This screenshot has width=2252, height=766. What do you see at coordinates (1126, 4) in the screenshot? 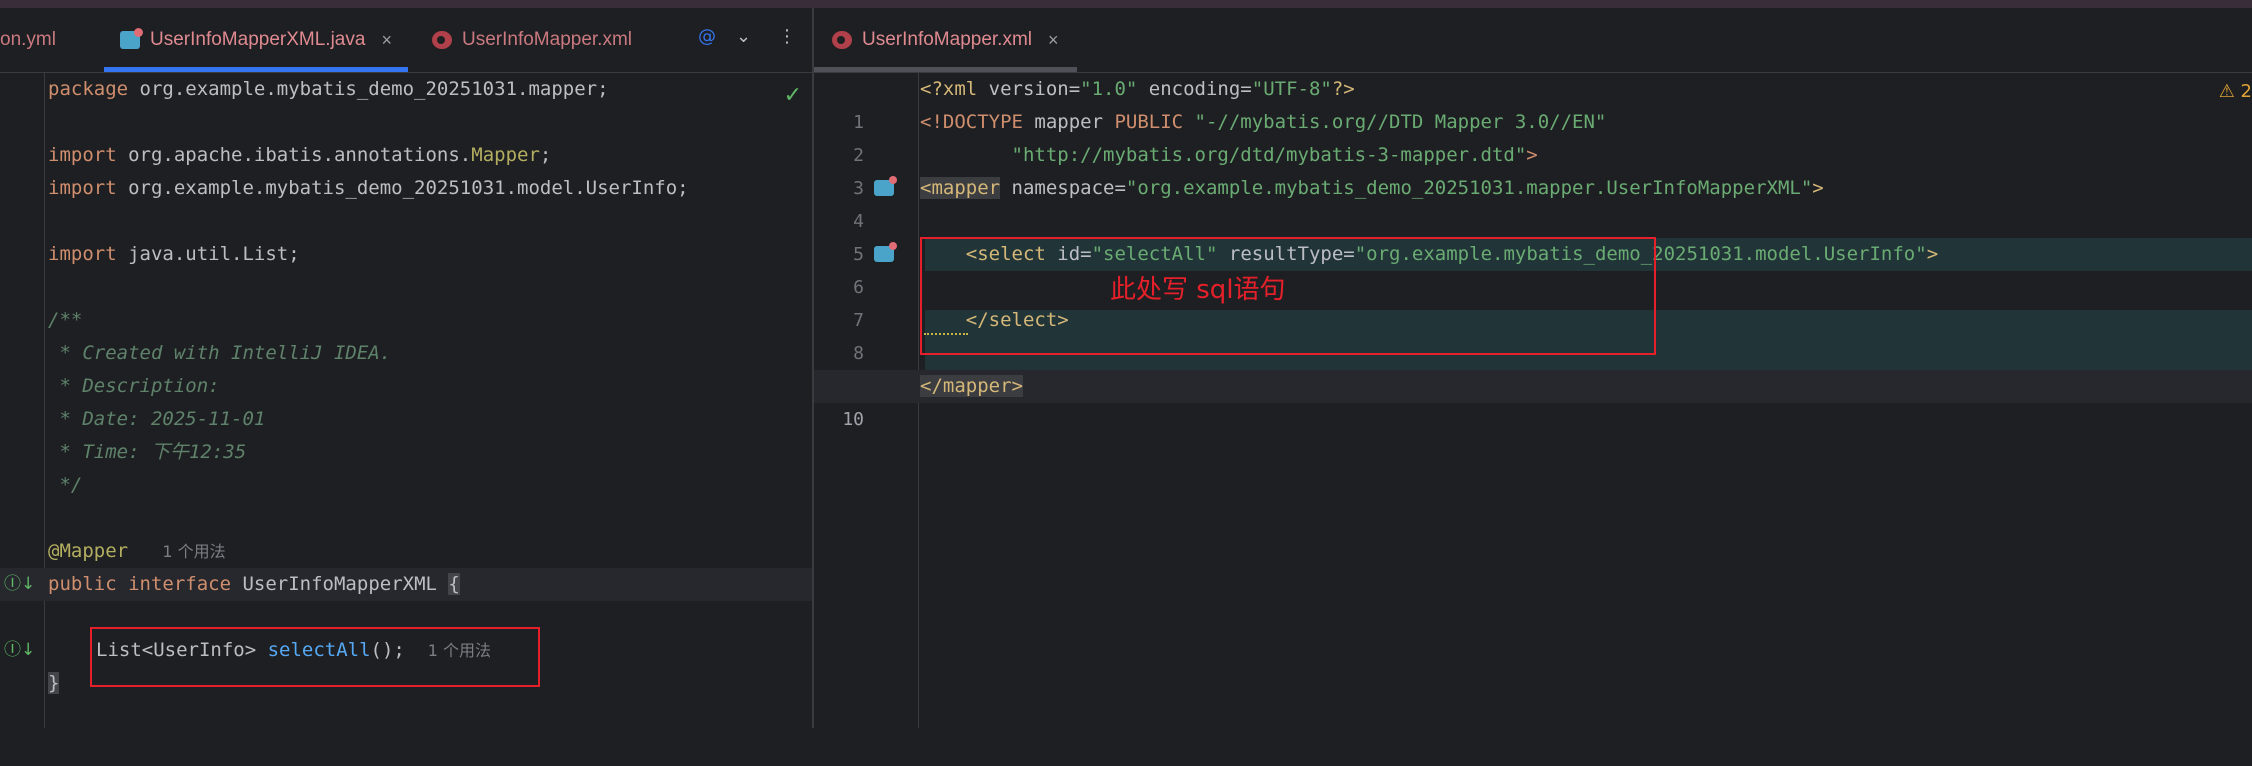
I see `window-top-strip` at bounding box center [1126, 4].